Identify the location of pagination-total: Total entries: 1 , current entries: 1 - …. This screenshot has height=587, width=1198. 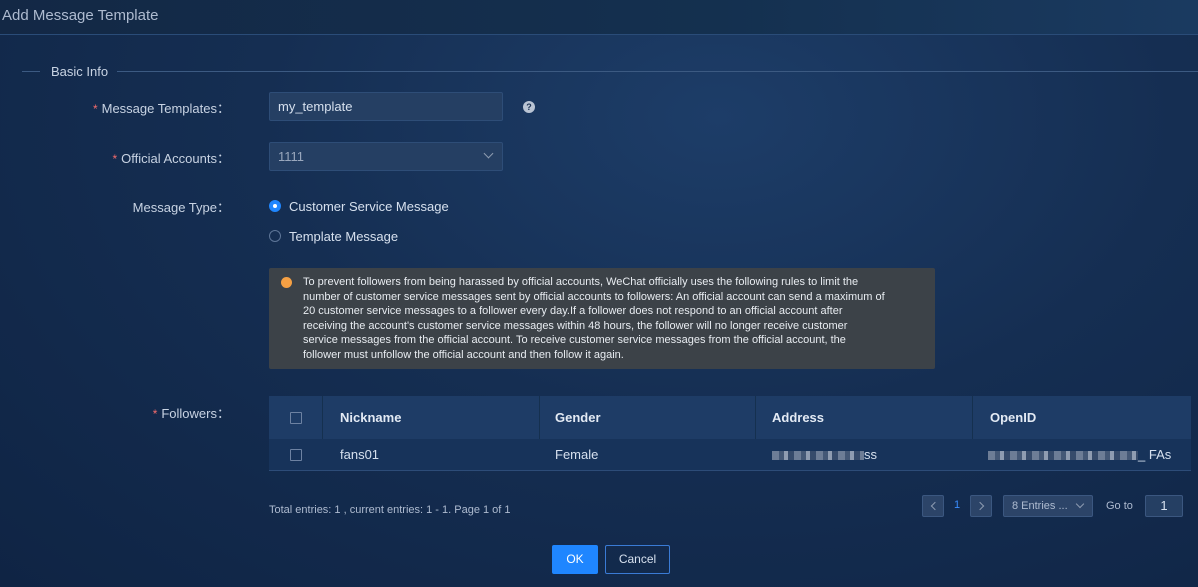
(390, 510).